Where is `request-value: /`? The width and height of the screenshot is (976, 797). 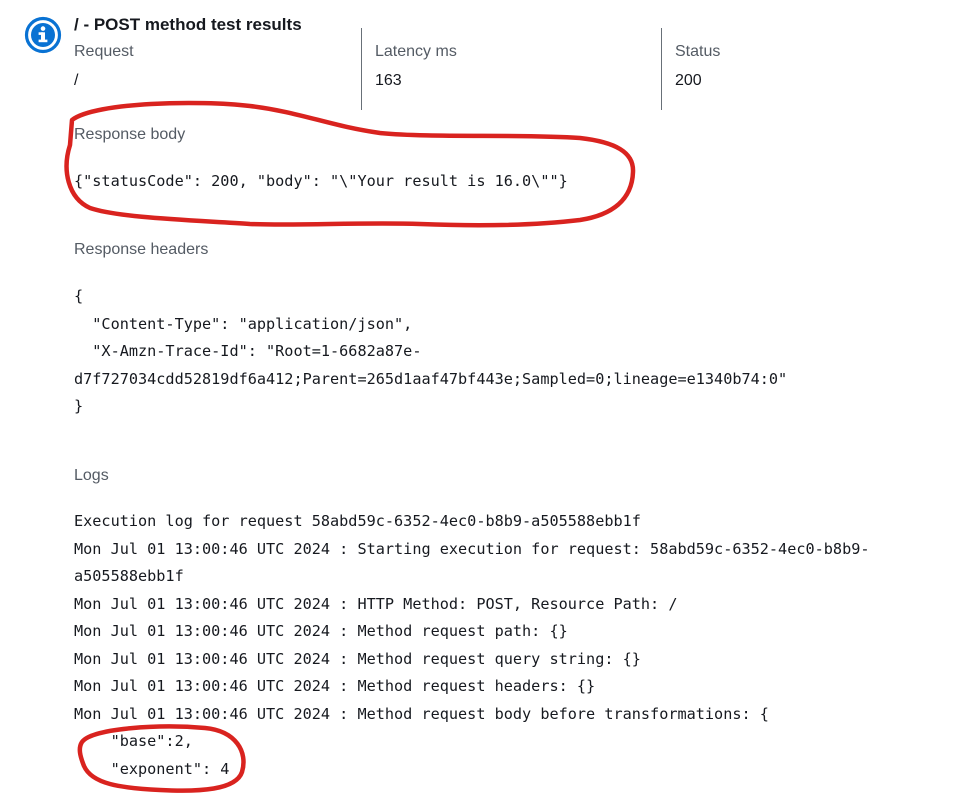
request-value: / is located at coordinates (76, 80).